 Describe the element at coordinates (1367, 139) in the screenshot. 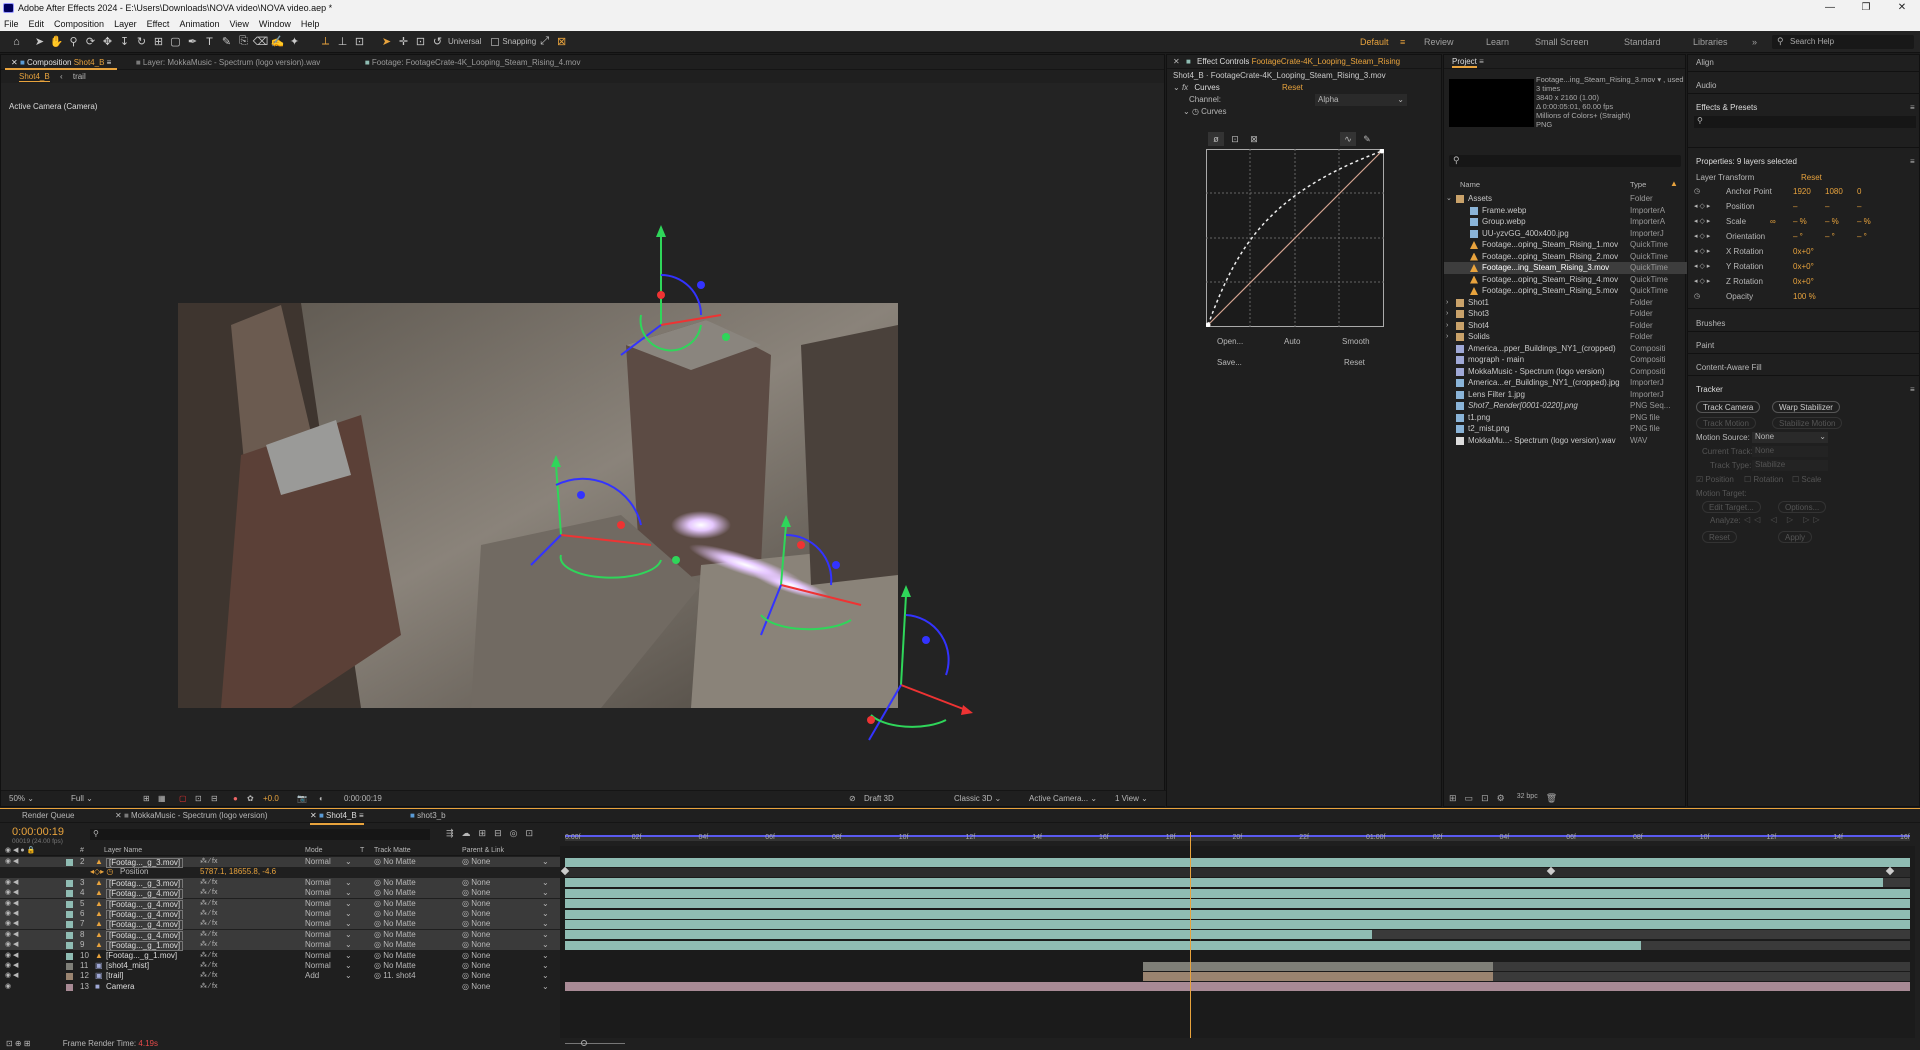

I see `pencil-tool-icon: ✎` at that location.